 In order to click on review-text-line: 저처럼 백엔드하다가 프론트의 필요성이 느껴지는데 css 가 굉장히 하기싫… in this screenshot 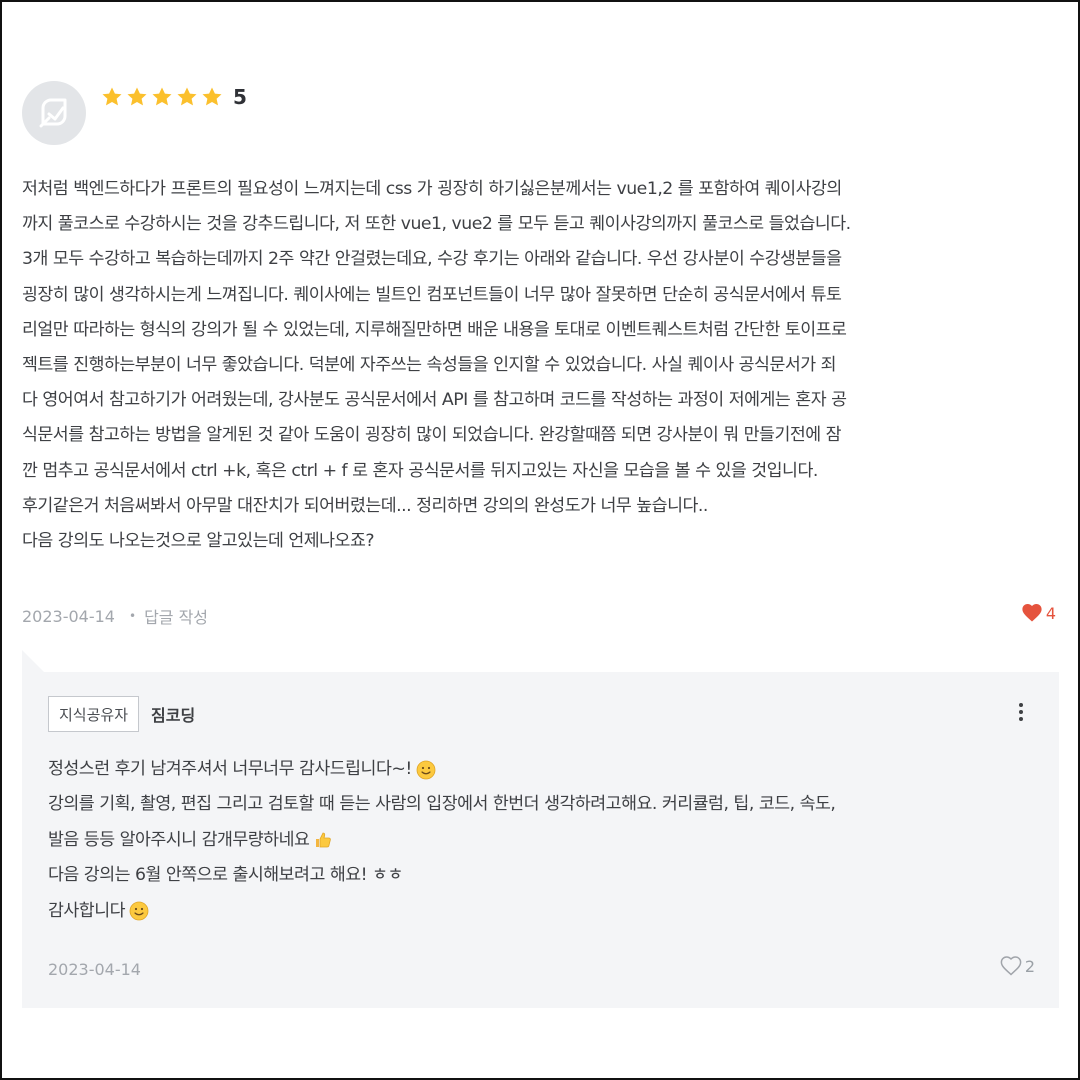, I will do `click(432, 189)`.